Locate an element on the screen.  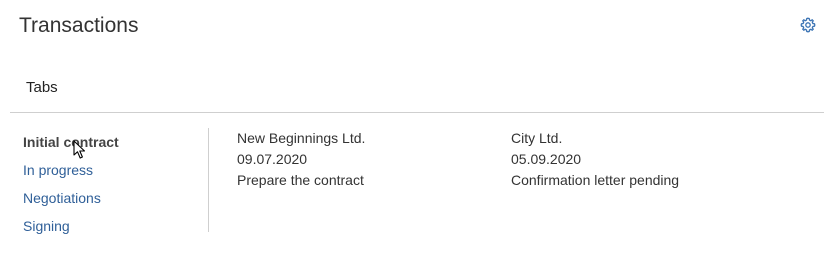
deal-status: Prepare the contract is located at coordinates (300, 180).